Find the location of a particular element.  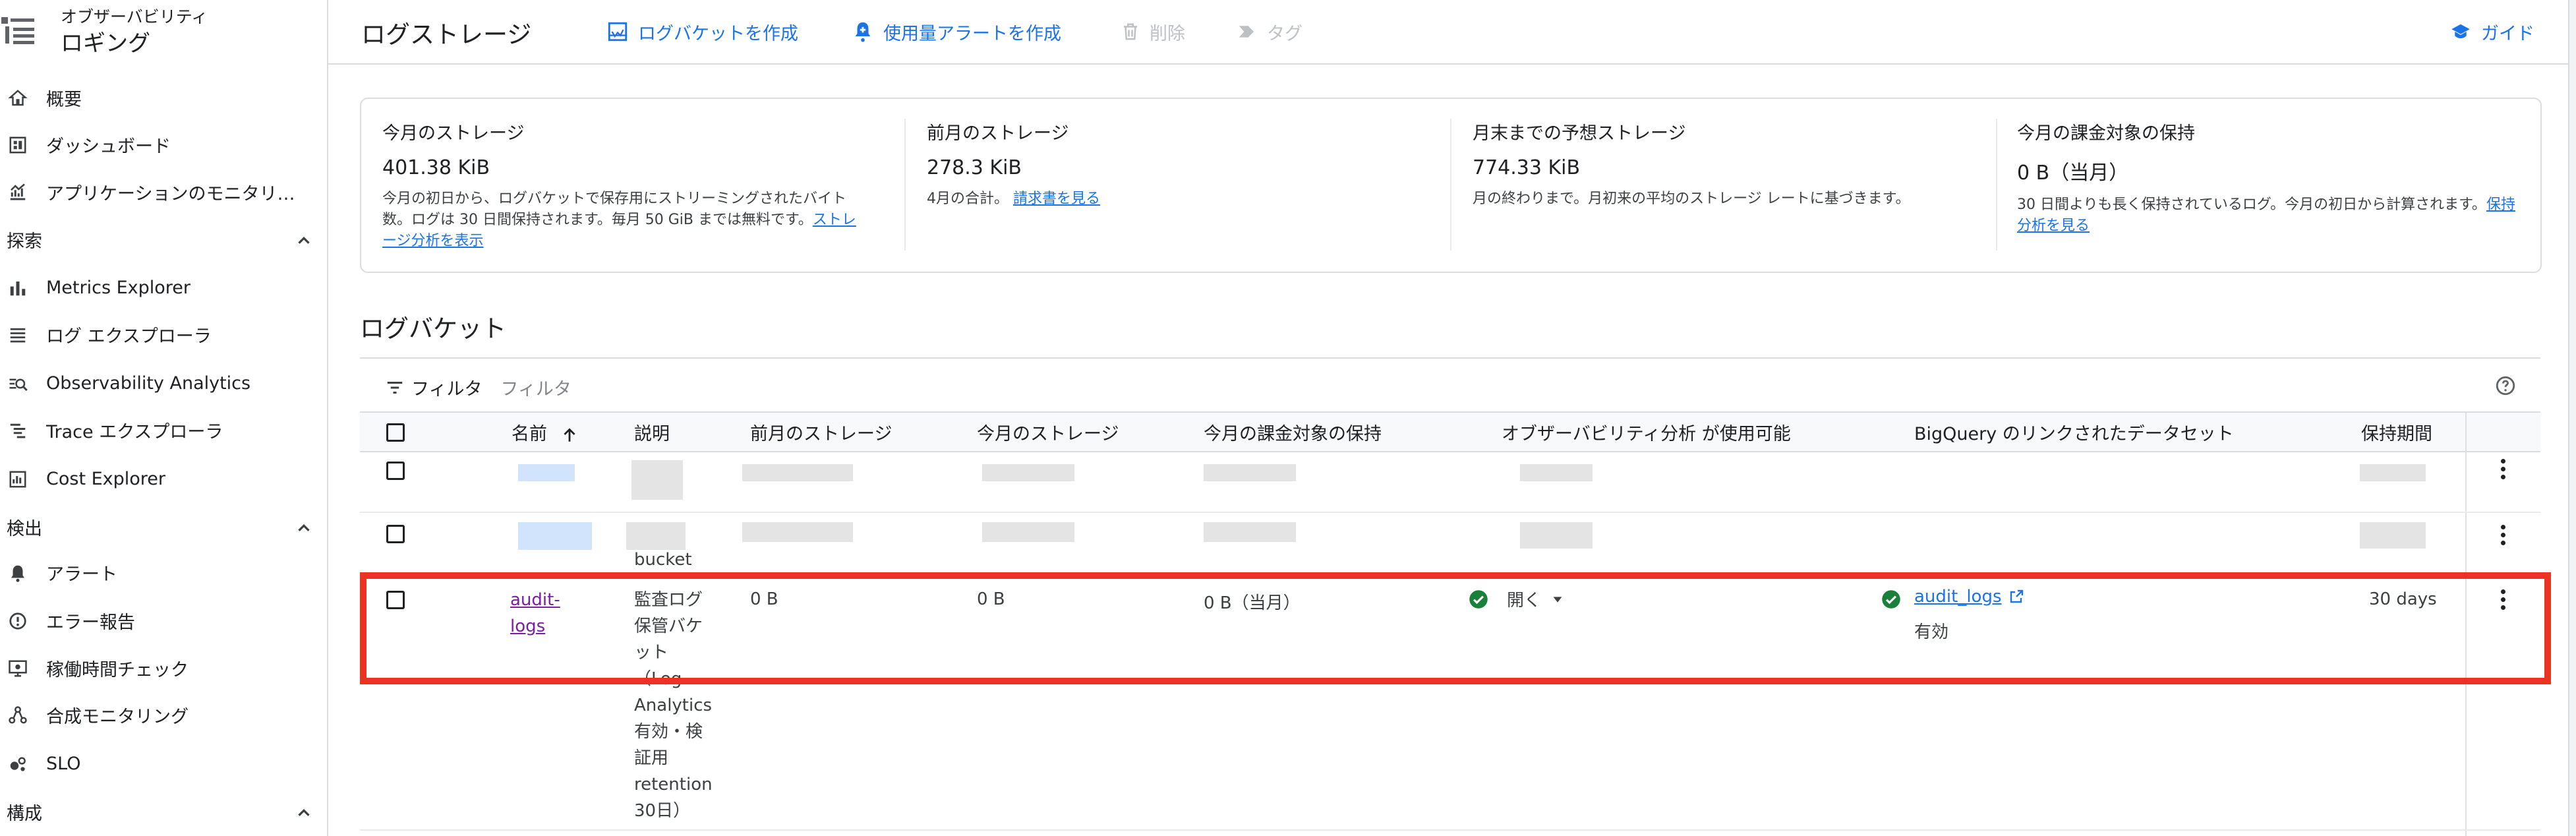

sidebar-item-label: 合成モニタリング is located at coordinates (117, 717).